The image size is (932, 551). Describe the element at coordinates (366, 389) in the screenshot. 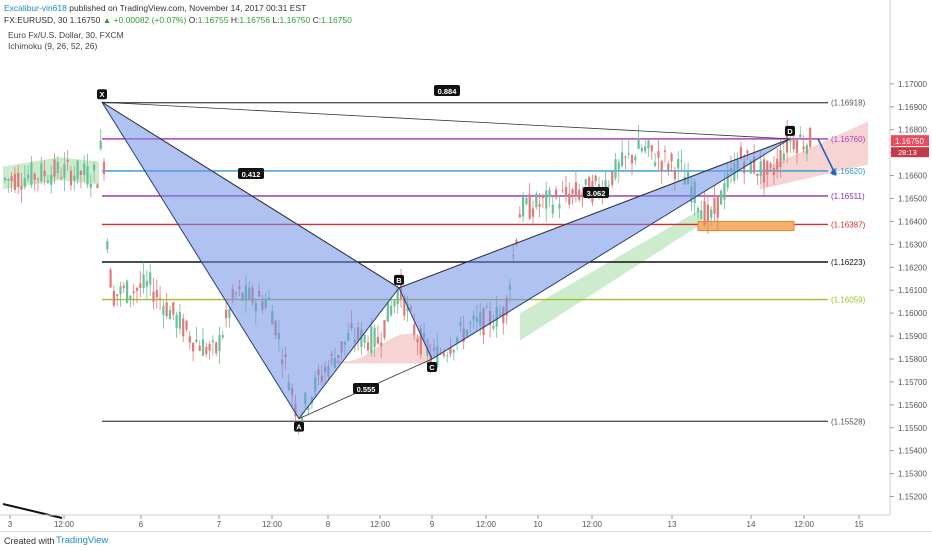

I see `ratio-label: 0.555` at that location.